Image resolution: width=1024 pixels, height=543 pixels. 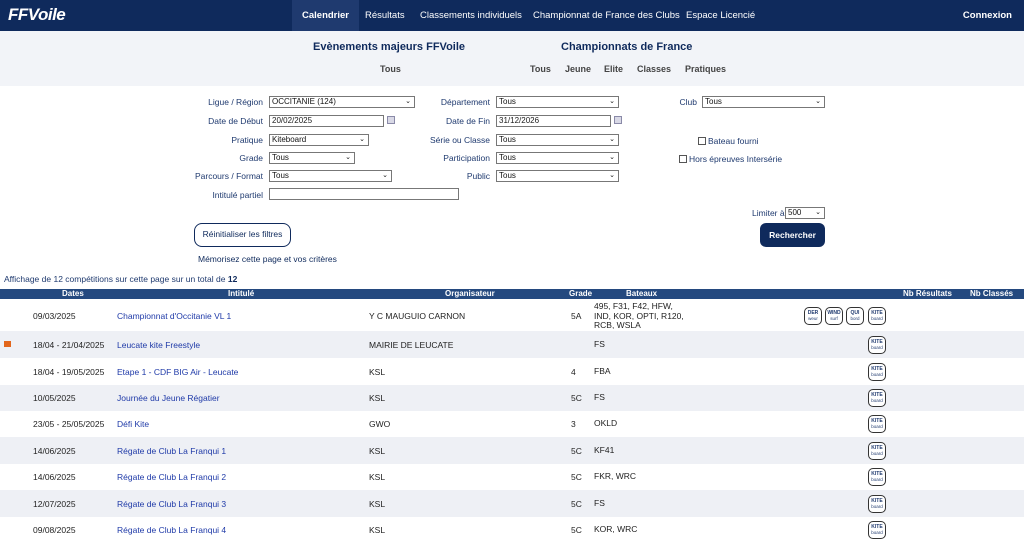 I want to click on bateaux-line: OKLD, so click(x=606, y=423).